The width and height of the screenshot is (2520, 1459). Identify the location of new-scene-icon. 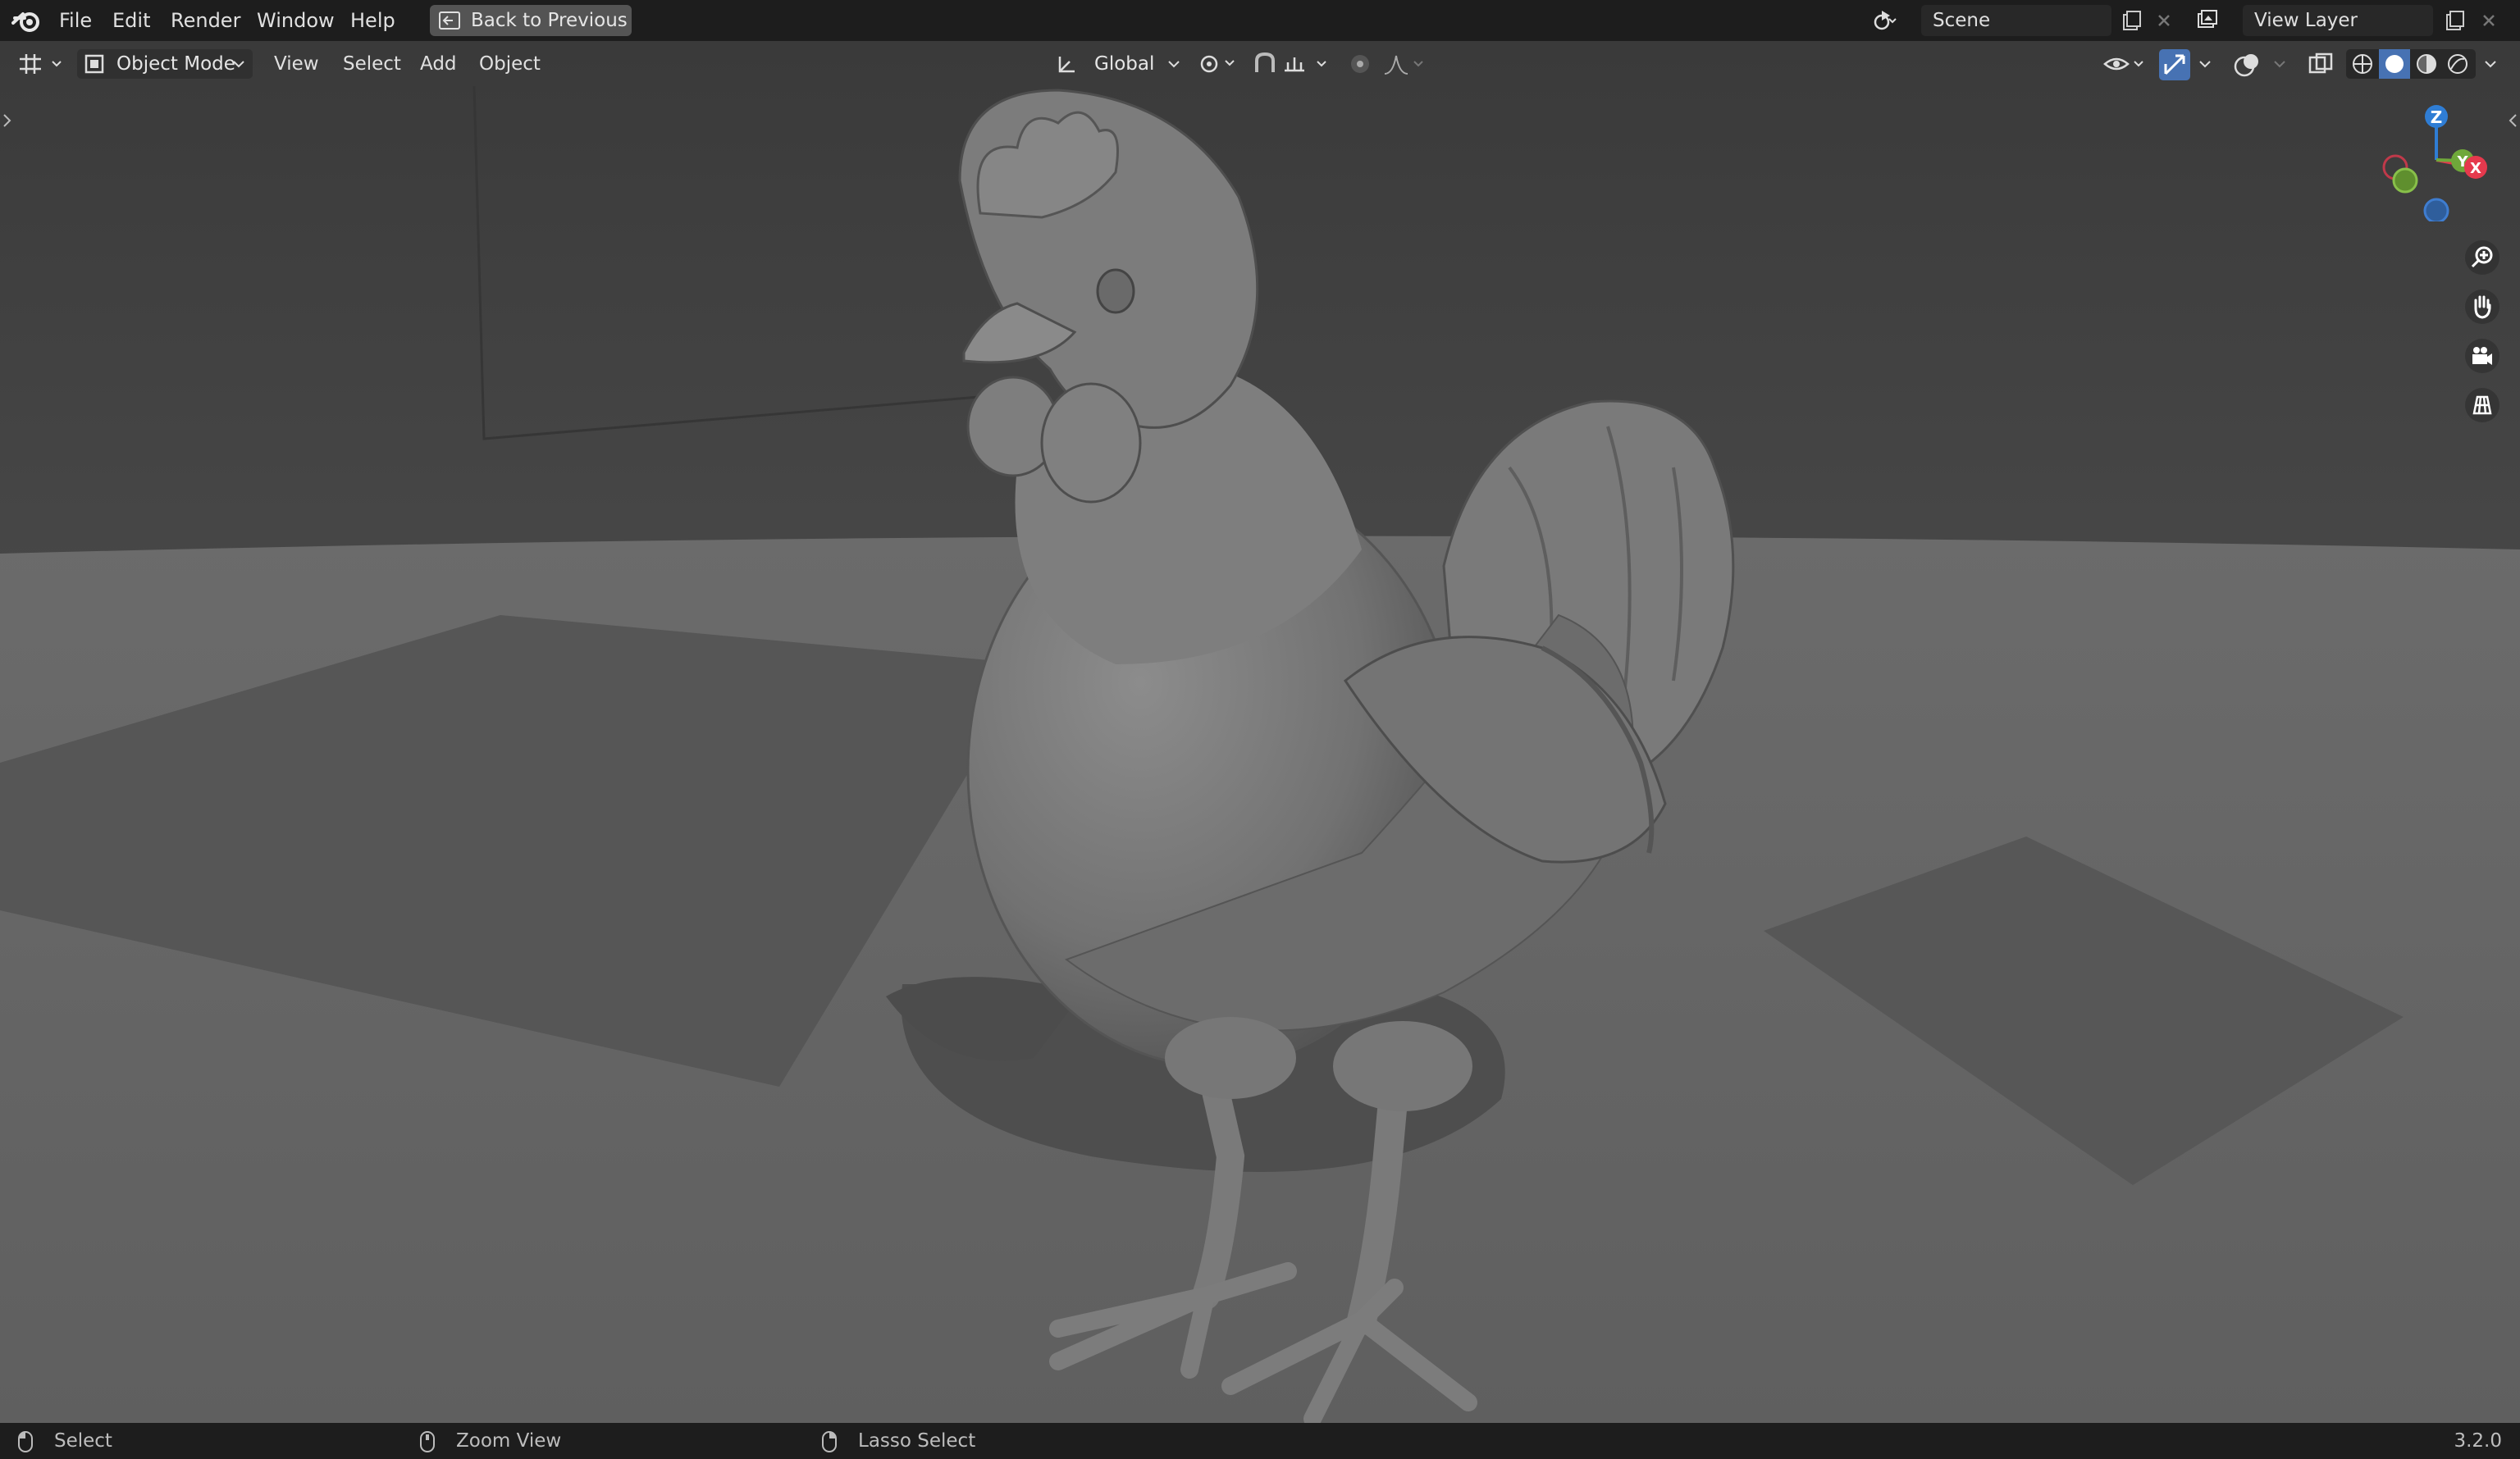
(2131, 20).